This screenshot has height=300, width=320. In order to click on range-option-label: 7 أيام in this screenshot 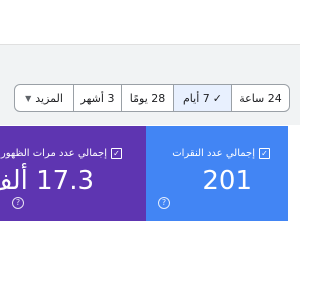, I will do `click(196, 98)`.